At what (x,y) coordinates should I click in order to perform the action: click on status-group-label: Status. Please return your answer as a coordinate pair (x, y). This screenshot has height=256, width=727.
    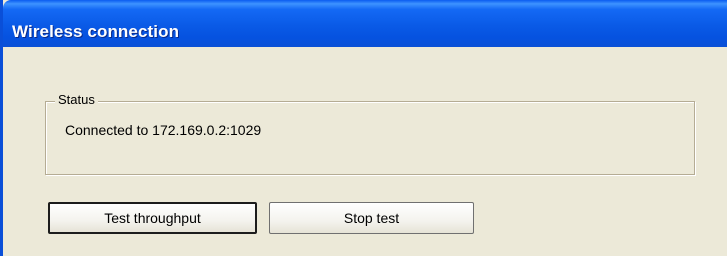
    Looking at the image, I should click on (76, 100).